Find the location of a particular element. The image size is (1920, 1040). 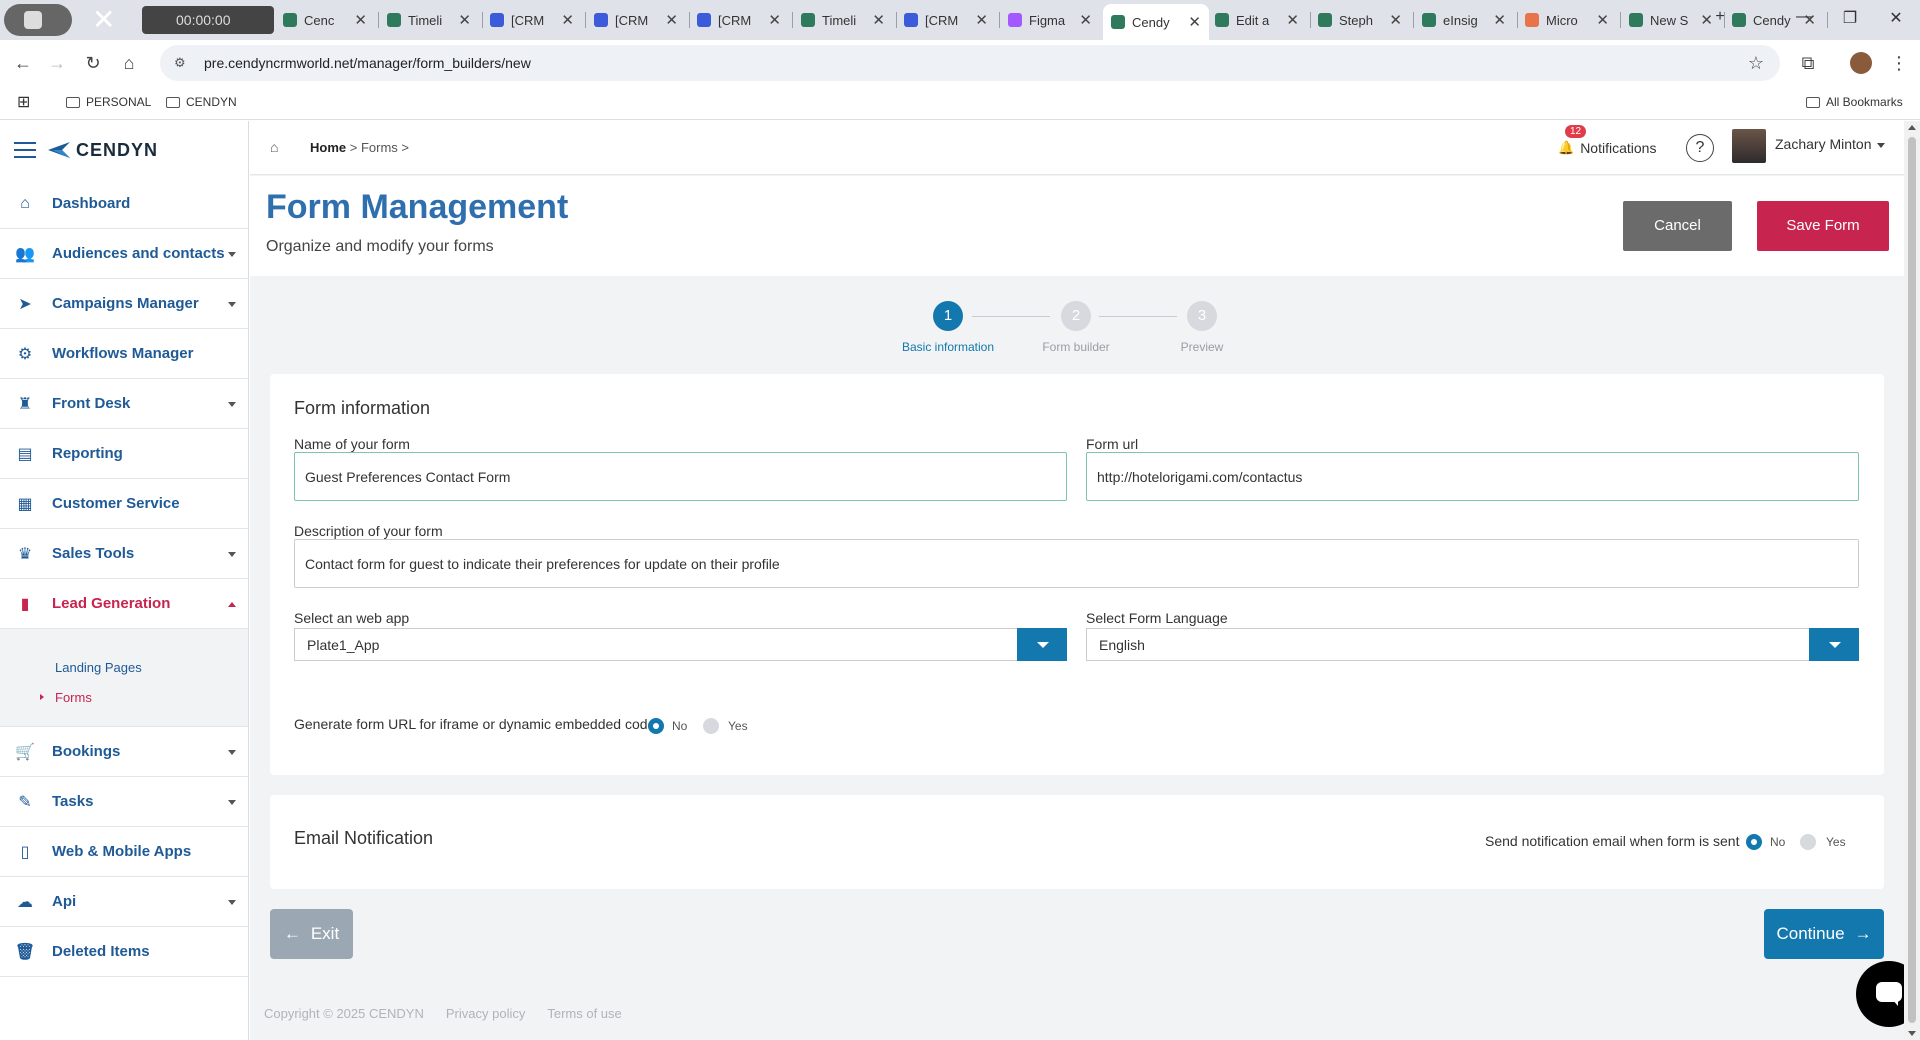

close-window-button: ✕ is located at coordinates (1896, 18).